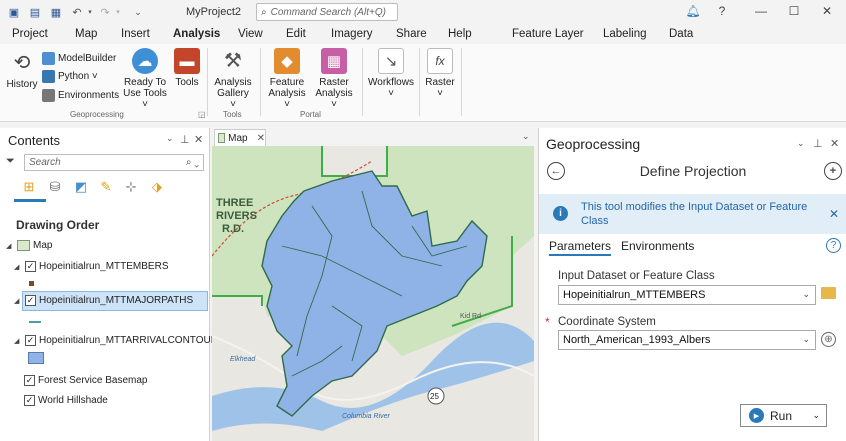 This screenshot has height=441, width=846. What do you see at coordinates (29, 187) in the screenshot?
I see `list-by-drawing-order-icon: ⊞` at bounding box center [29, 187].